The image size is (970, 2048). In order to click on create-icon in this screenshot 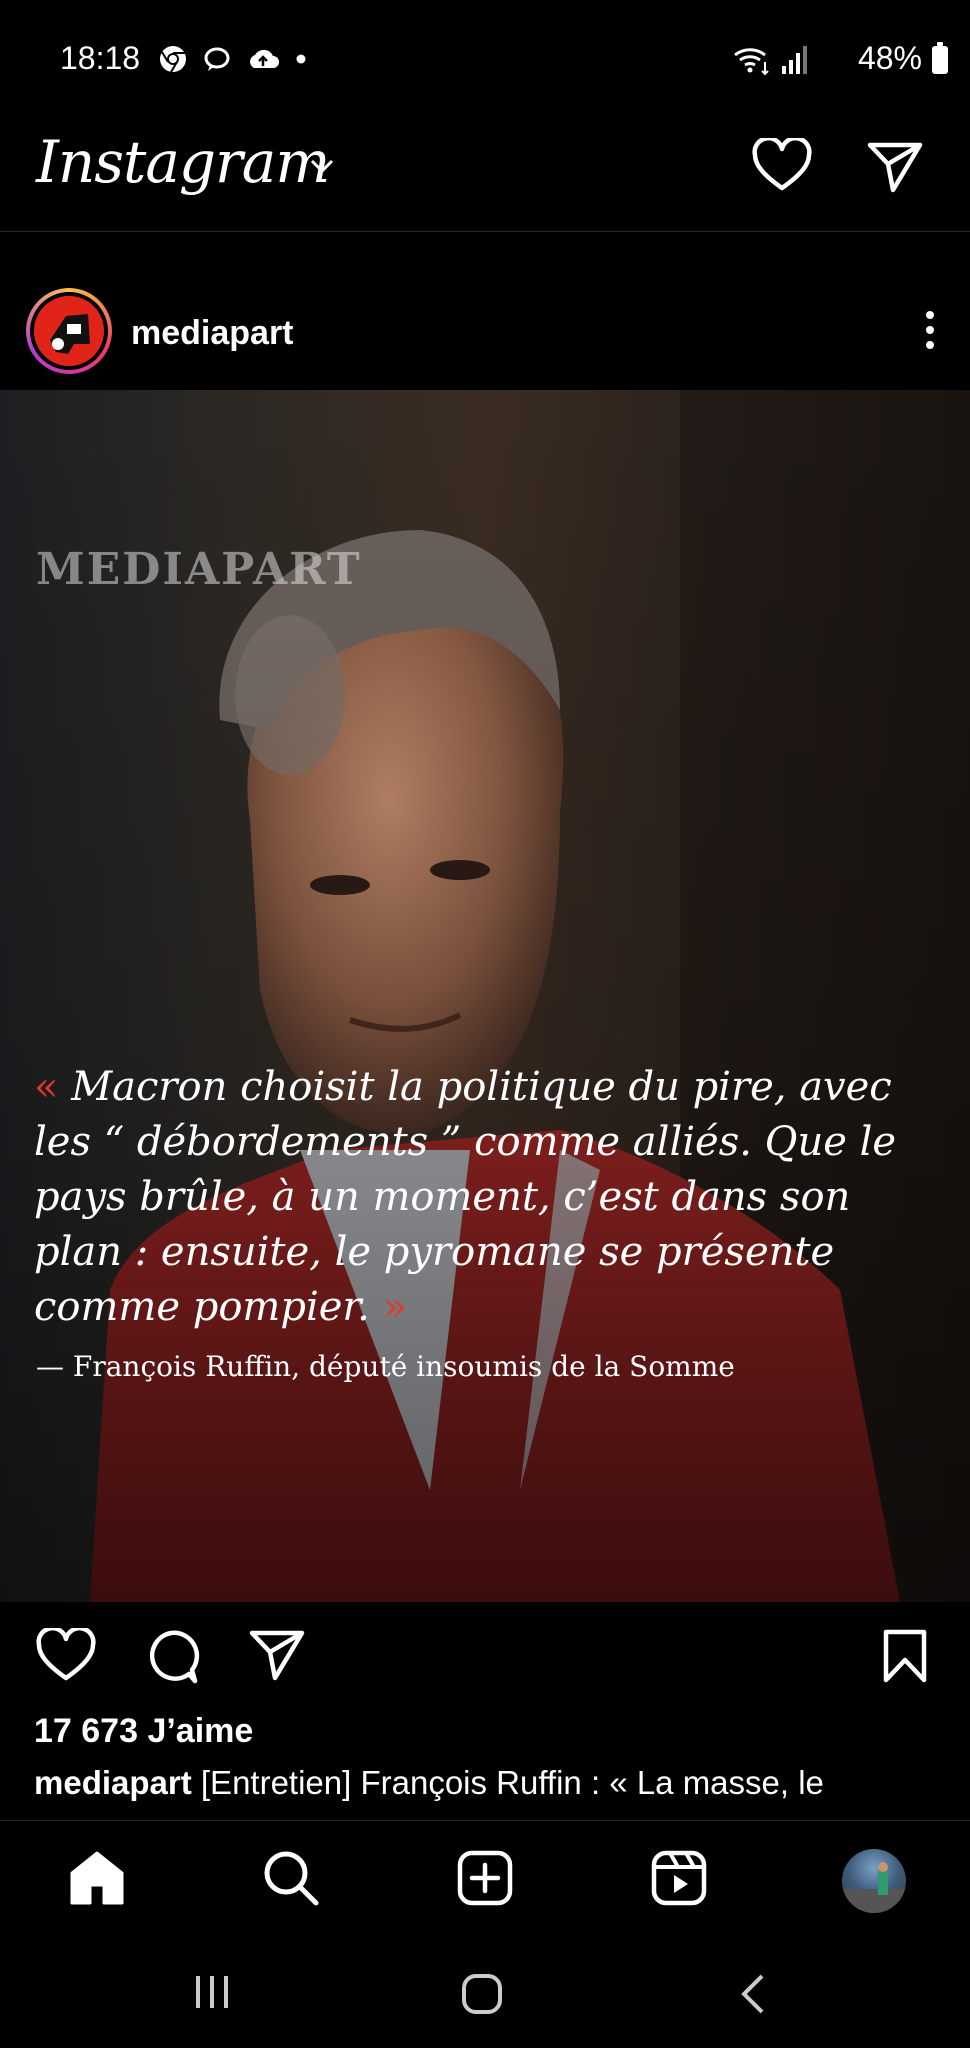, I will do `click(485, 1878)`.